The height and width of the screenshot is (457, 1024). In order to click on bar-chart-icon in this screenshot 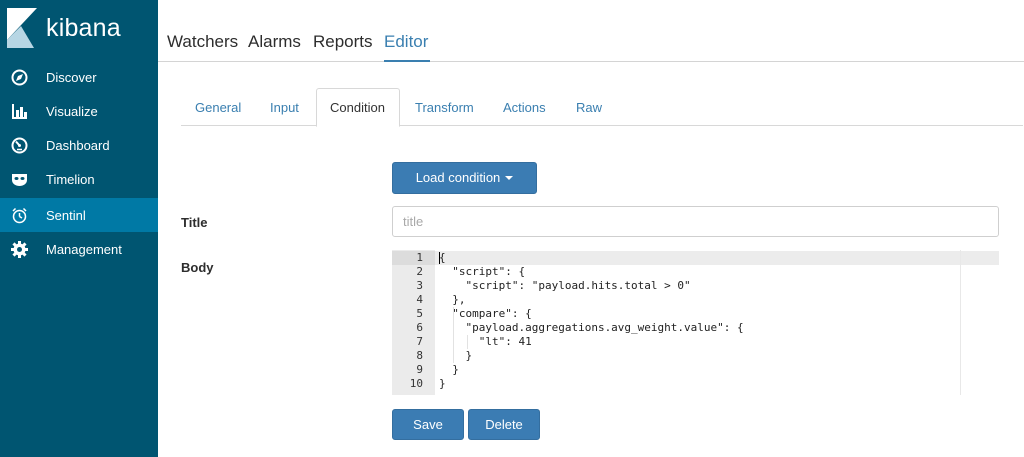, I will do `click(19, 111)`.